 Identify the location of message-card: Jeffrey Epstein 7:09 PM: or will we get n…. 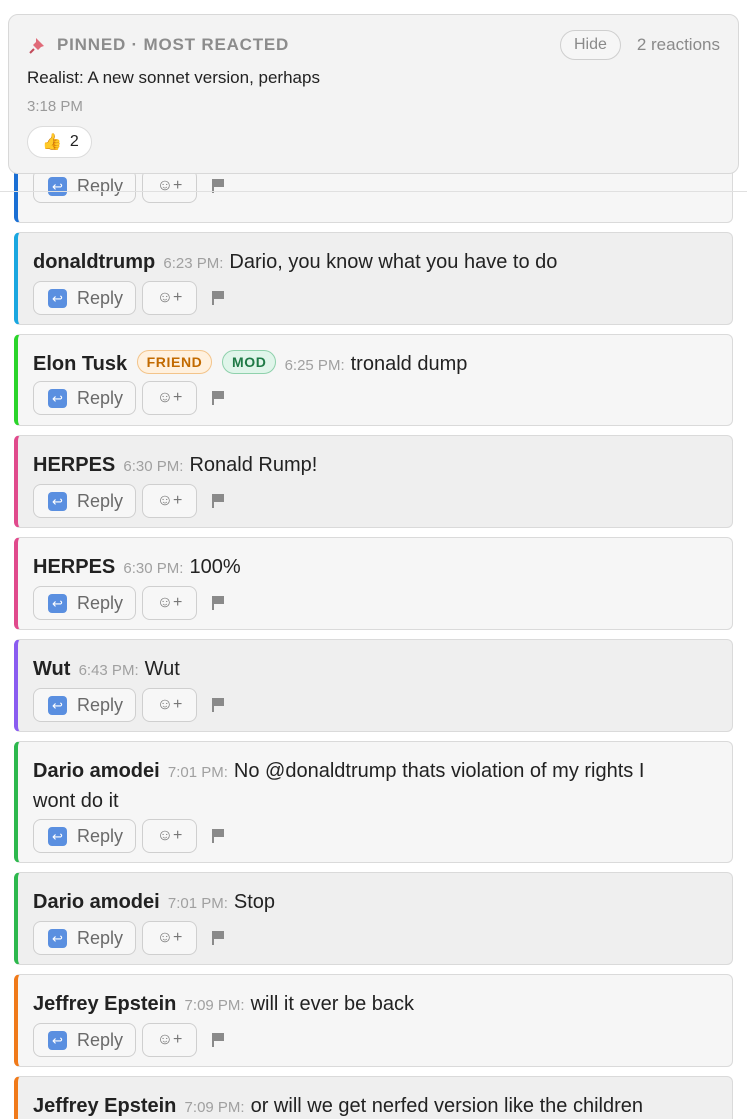
(373, 1097).